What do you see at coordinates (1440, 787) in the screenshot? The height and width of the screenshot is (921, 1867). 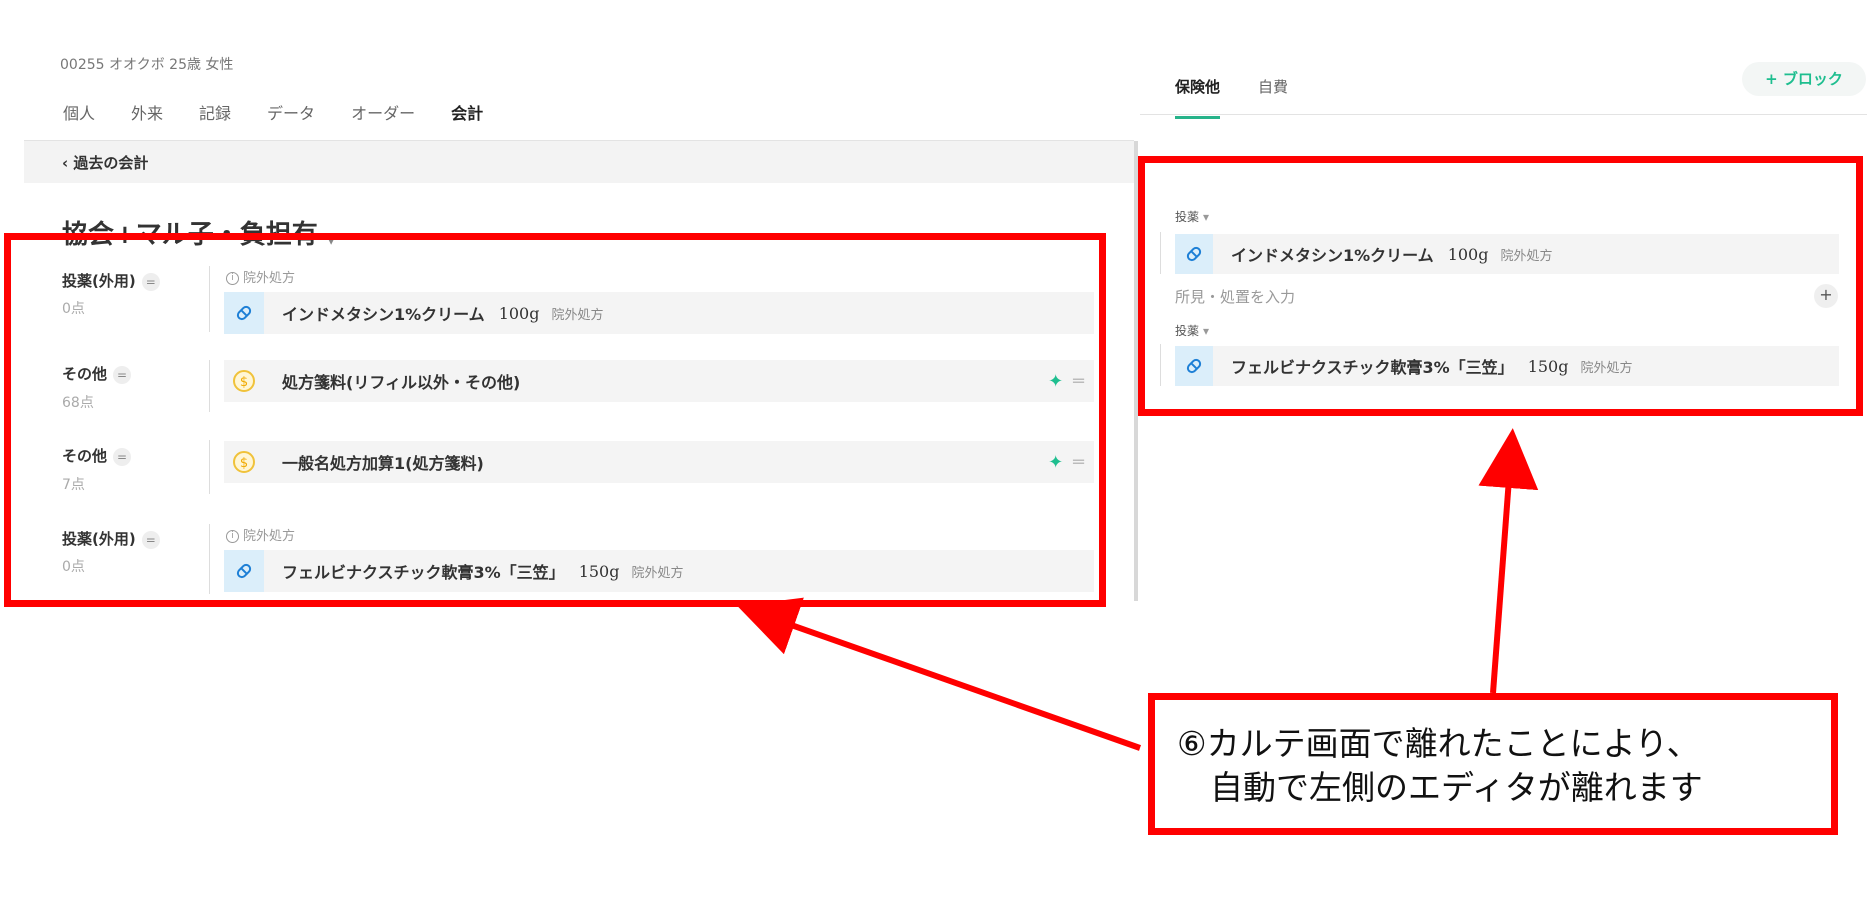 I see `callout-line-2: 自動で左側のエディタが離れます` at bounding box center [1440, 787].